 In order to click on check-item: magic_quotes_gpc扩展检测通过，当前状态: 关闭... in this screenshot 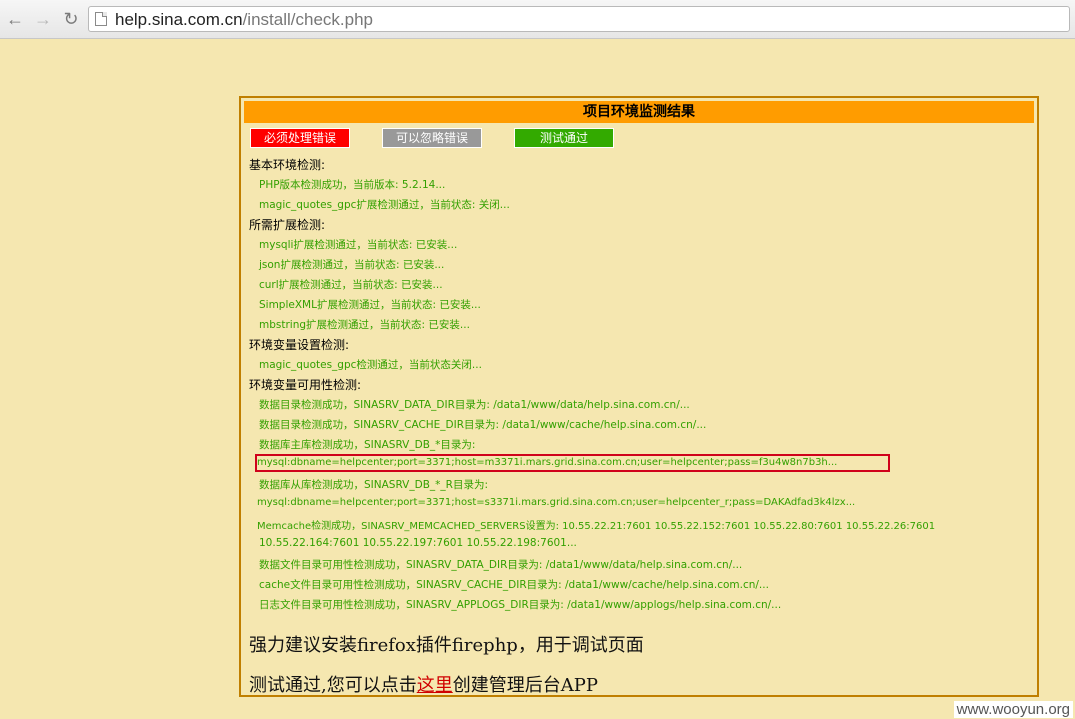, I will do `click(384, 205)`.